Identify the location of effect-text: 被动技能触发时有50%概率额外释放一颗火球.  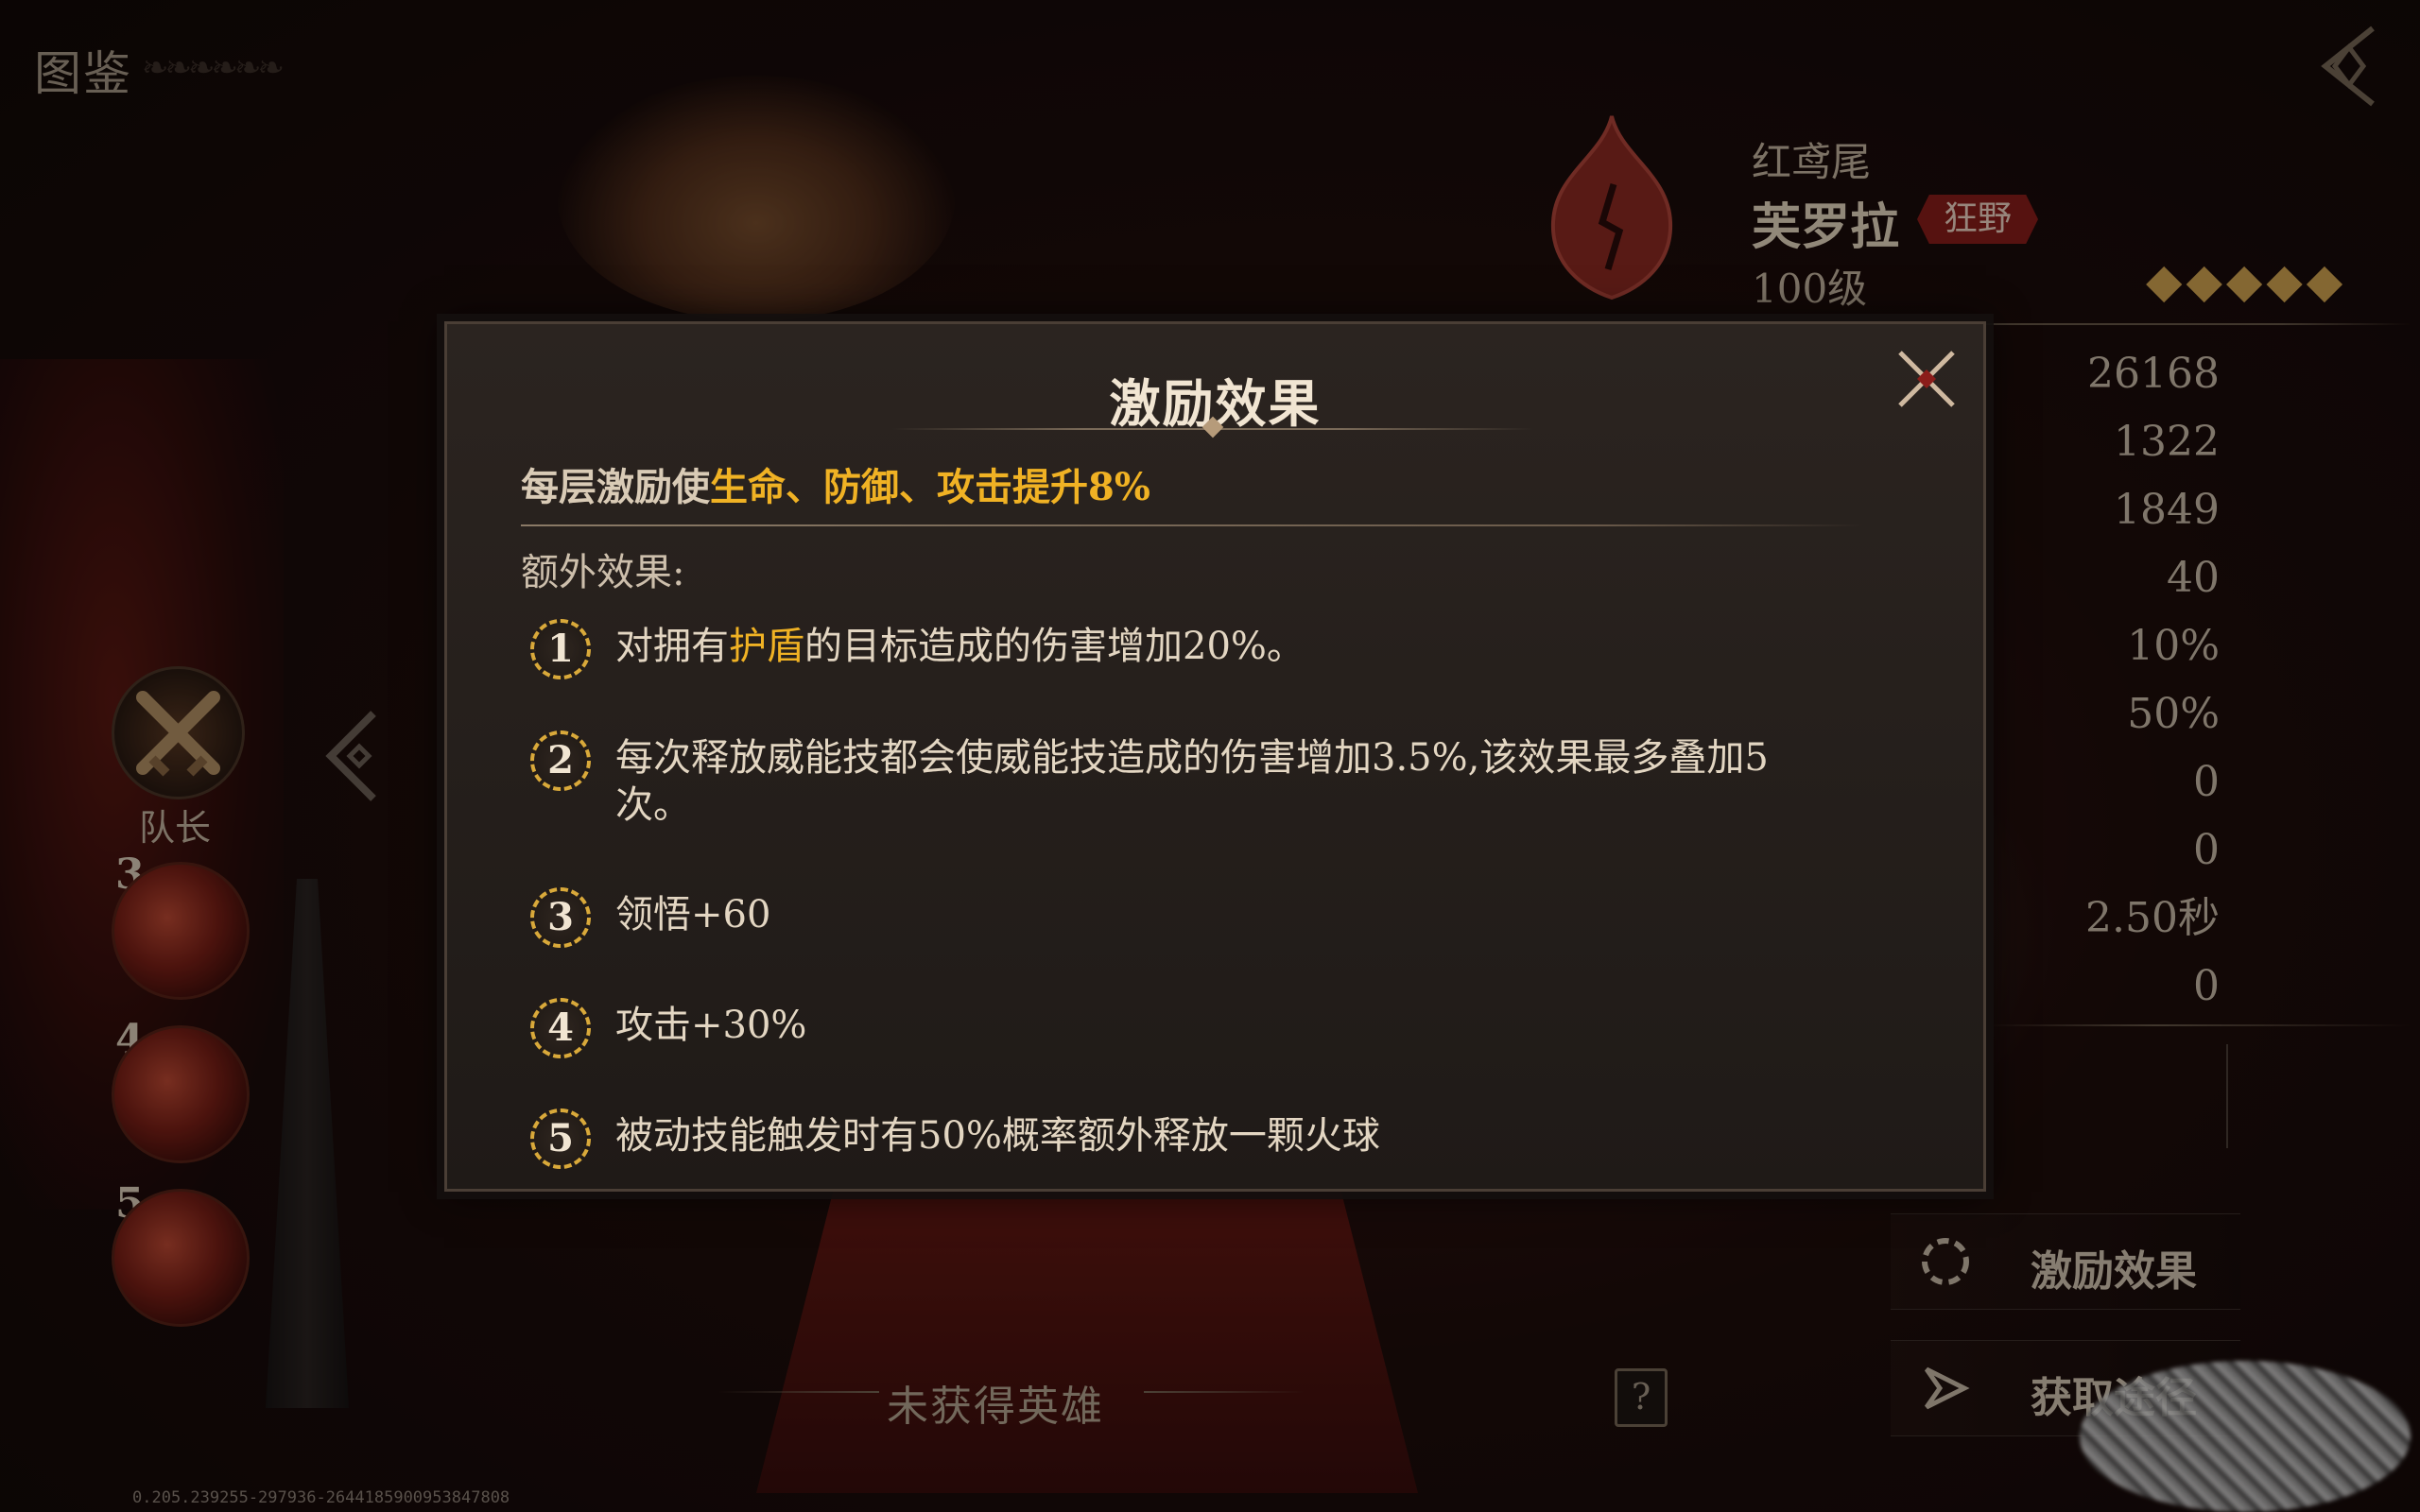
(998, 1136).